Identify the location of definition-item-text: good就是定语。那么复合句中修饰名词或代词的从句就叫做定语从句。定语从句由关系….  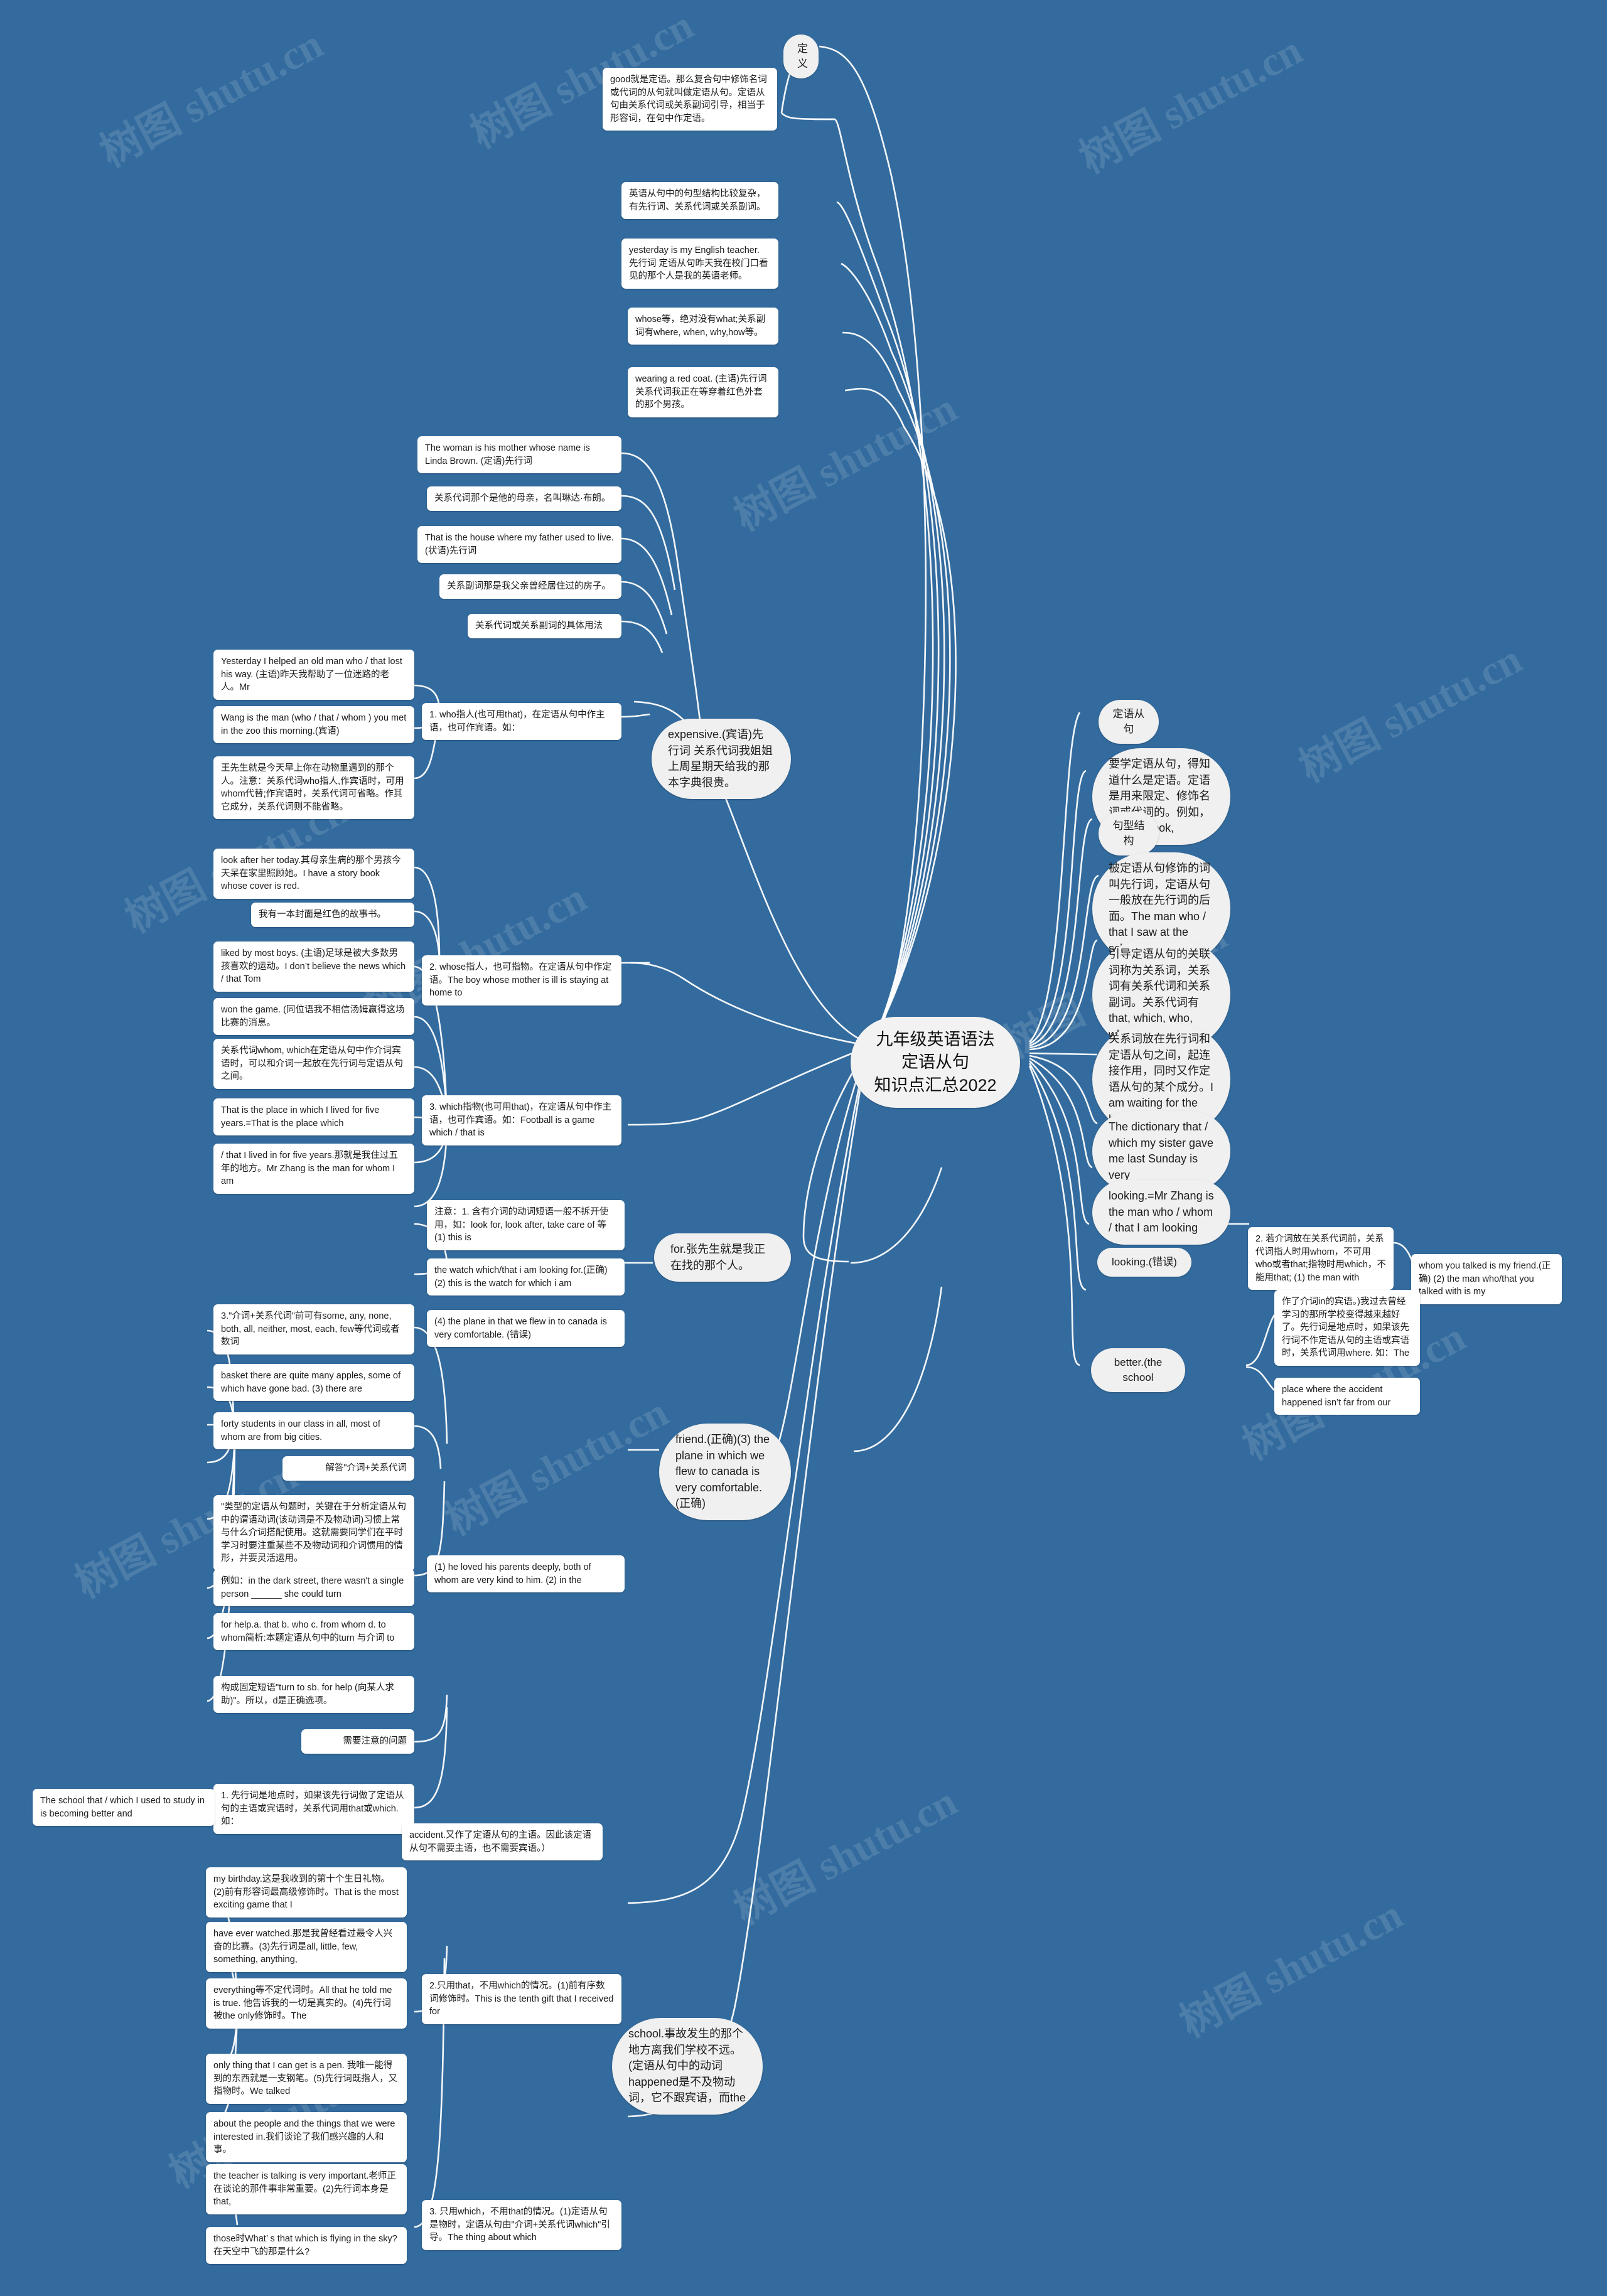
(688, 99).